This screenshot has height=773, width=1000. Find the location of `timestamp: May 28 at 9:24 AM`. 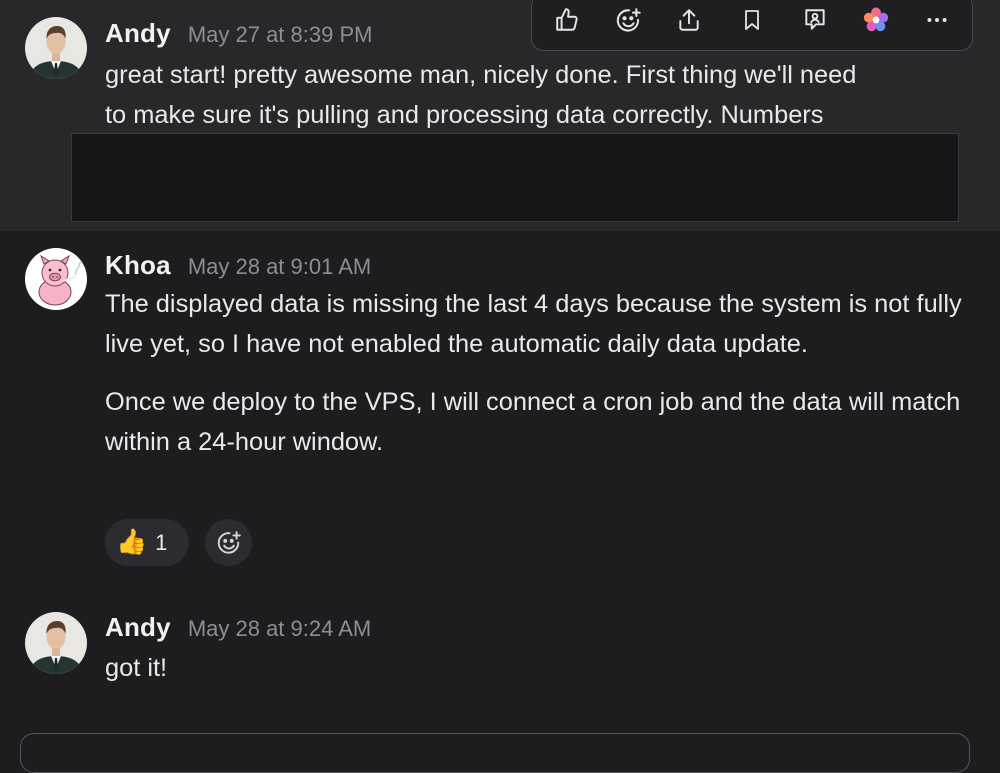

timestamp: May 28 at 9:24 AM is located at coordinates (279, 629).